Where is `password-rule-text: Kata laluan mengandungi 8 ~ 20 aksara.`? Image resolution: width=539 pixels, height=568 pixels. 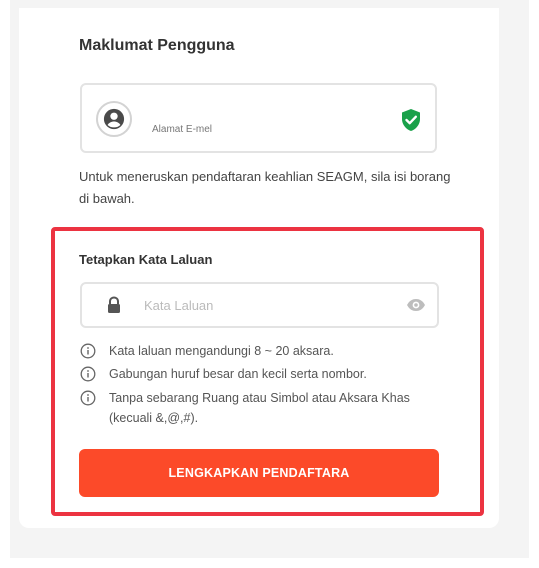 password-rule-text: Kata laluan mengandungi 8 ~ 20 aksara. is located at coordinates (221, 351).